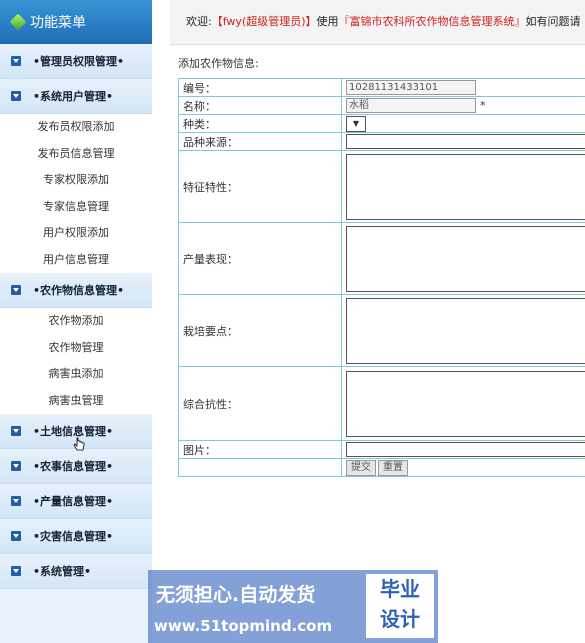 The width and height of the screenshot is (585, 643). What do you see at coordinates (264, 21) in the screenshot?
I see `current-user: 【fwy(超级管理员)】` at bounding box center [264, 21].